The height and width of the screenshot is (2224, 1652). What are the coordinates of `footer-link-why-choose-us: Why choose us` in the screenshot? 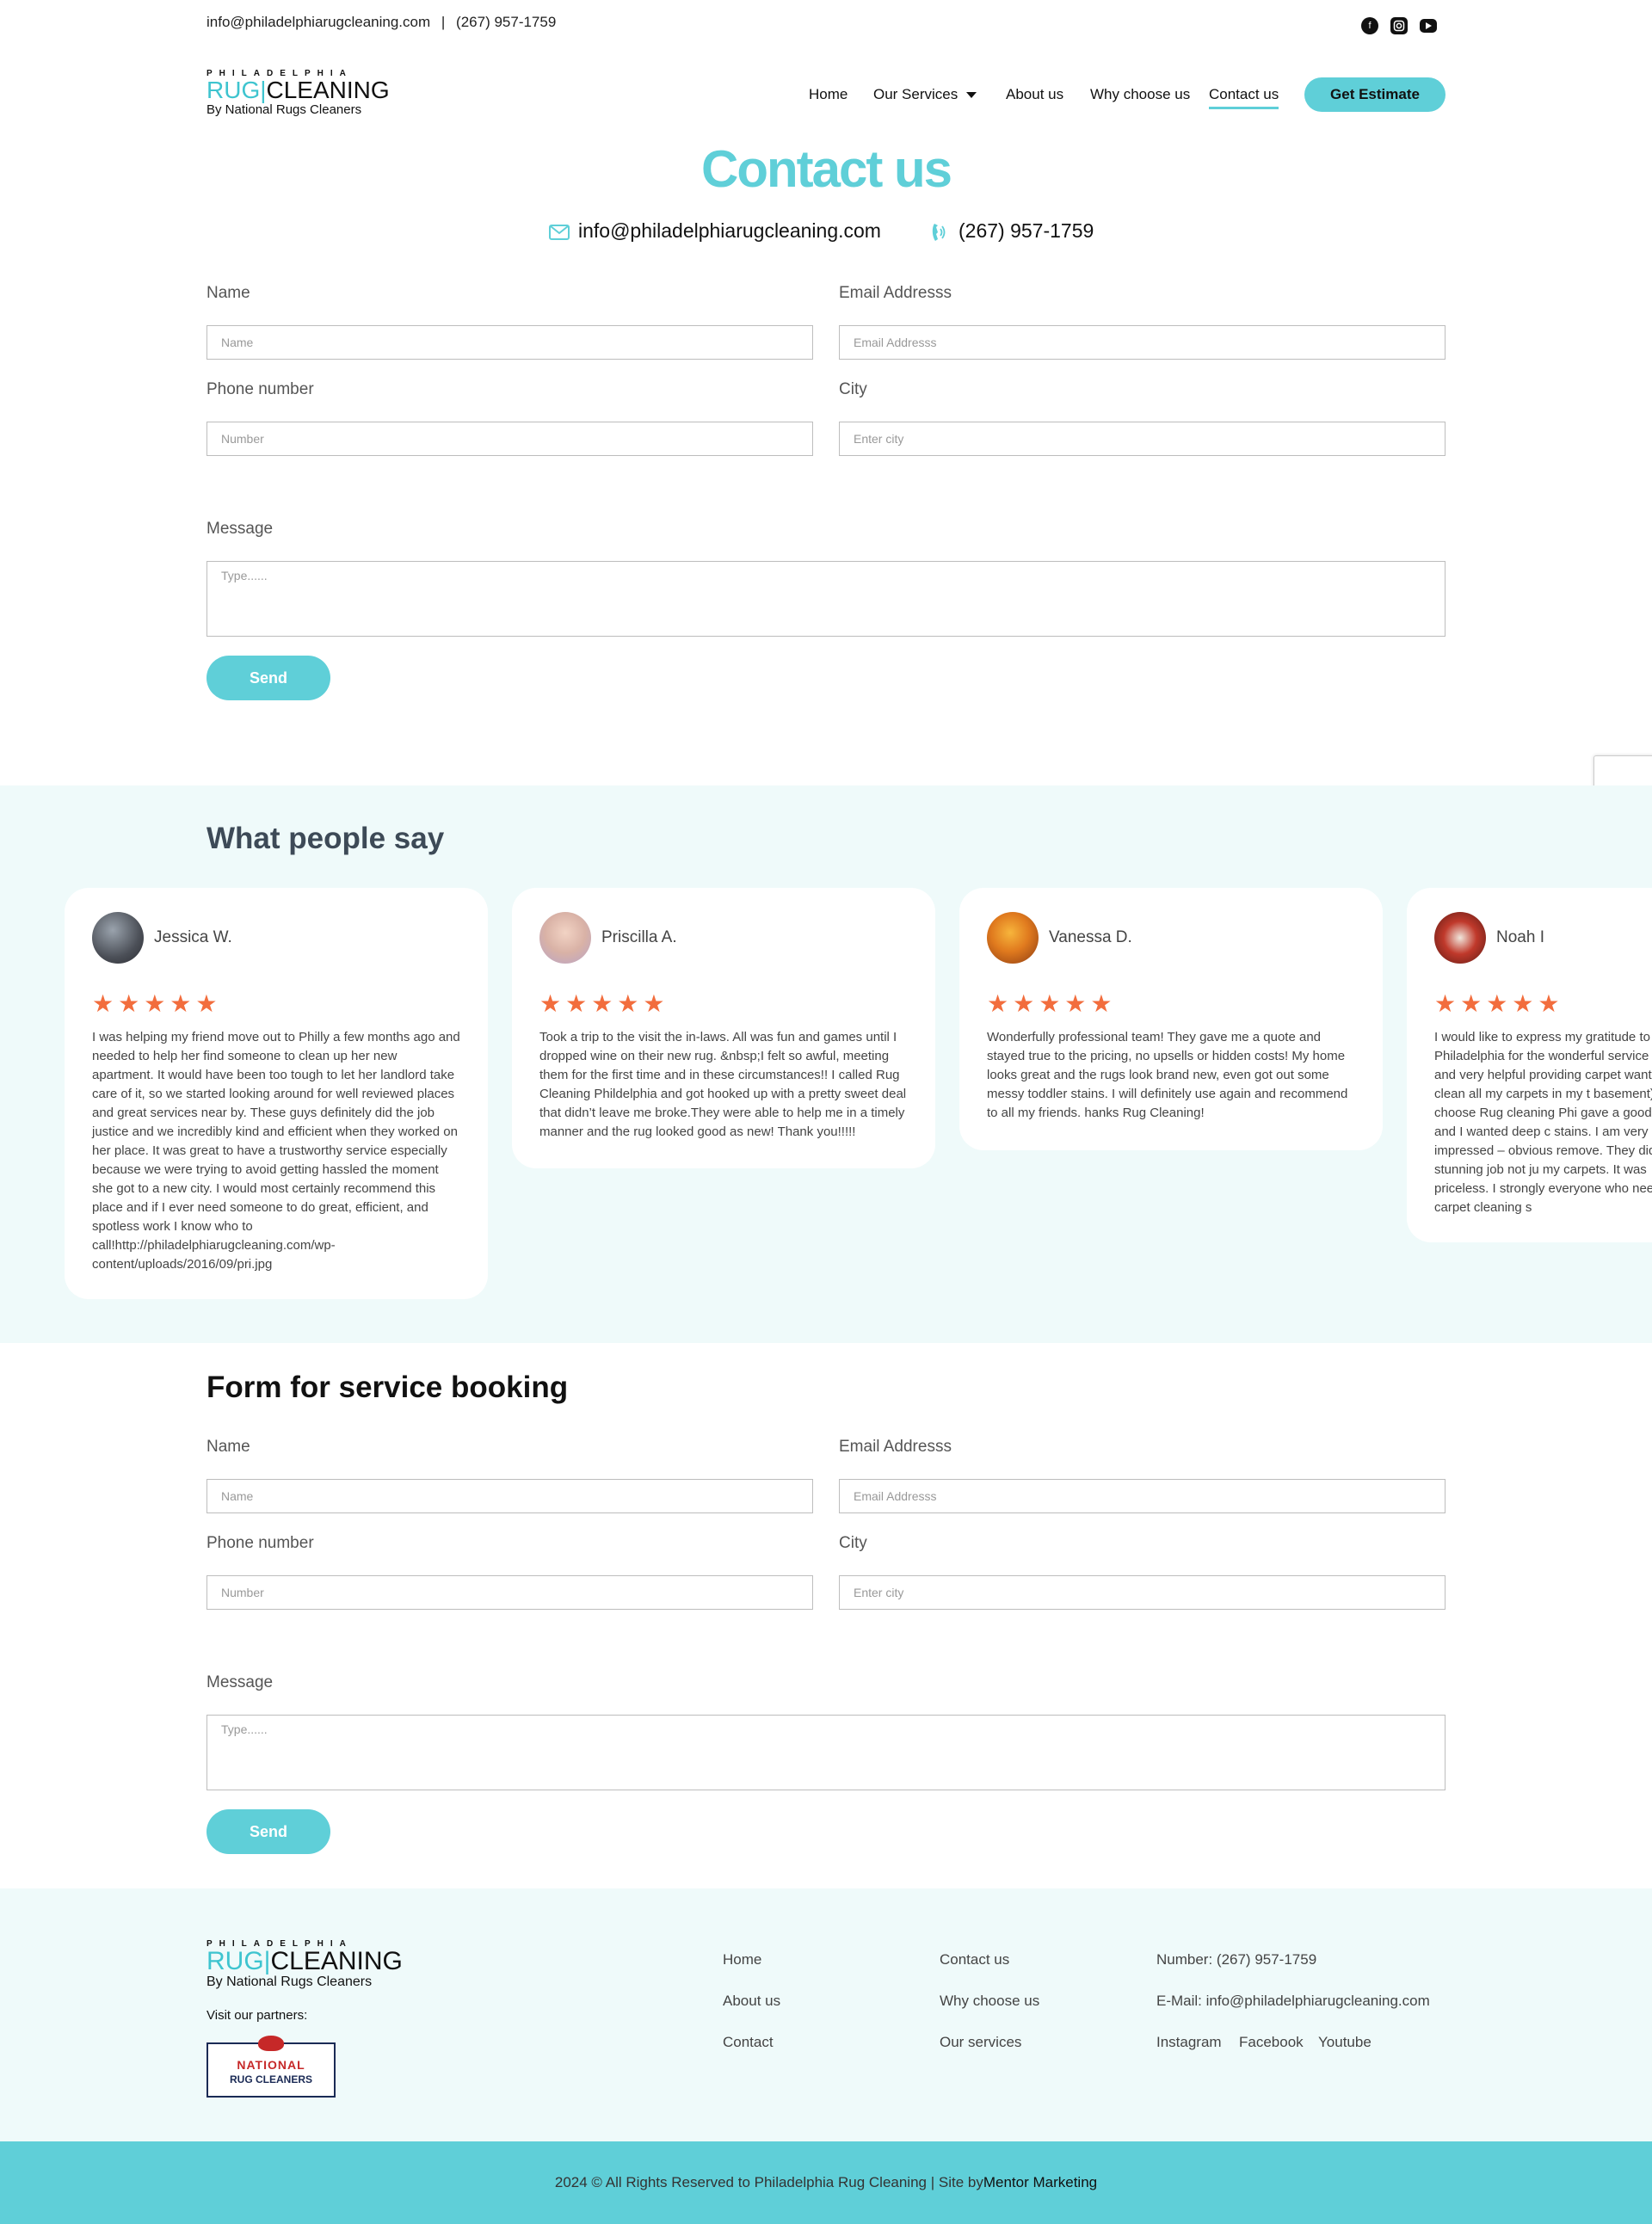 It's located at (989, 2001).